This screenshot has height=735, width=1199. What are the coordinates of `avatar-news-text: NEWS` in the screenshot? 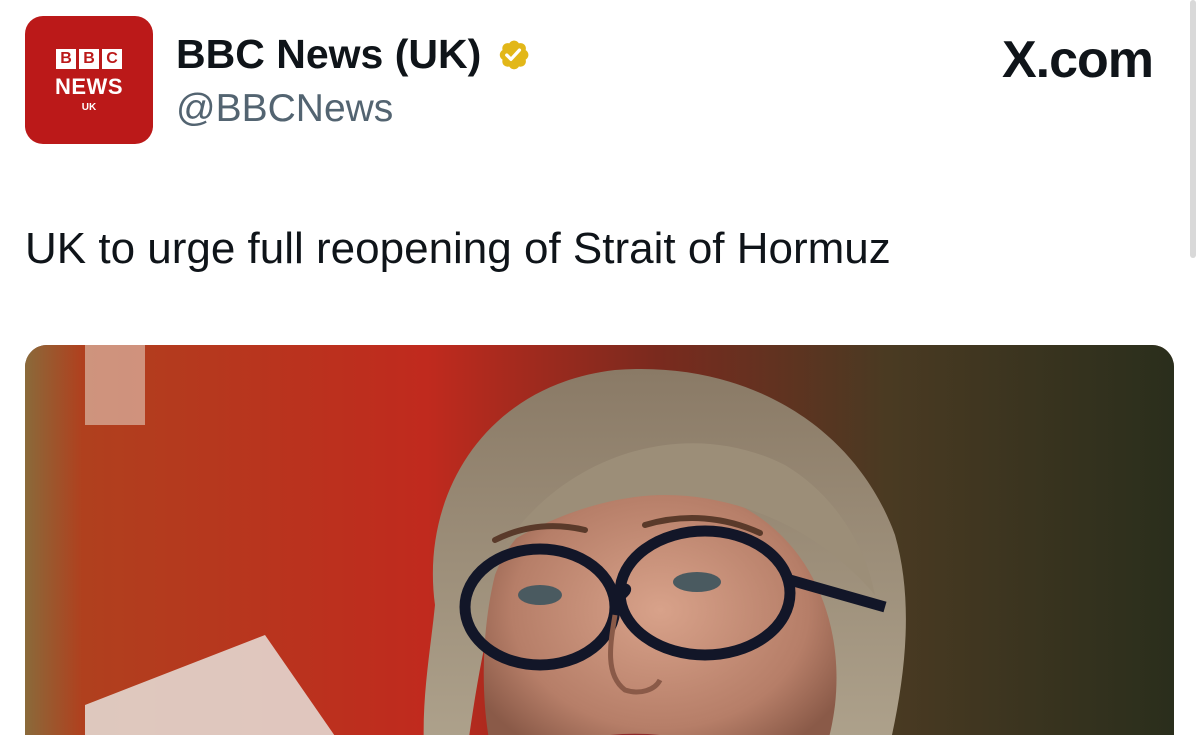 It's located at (89, 86).